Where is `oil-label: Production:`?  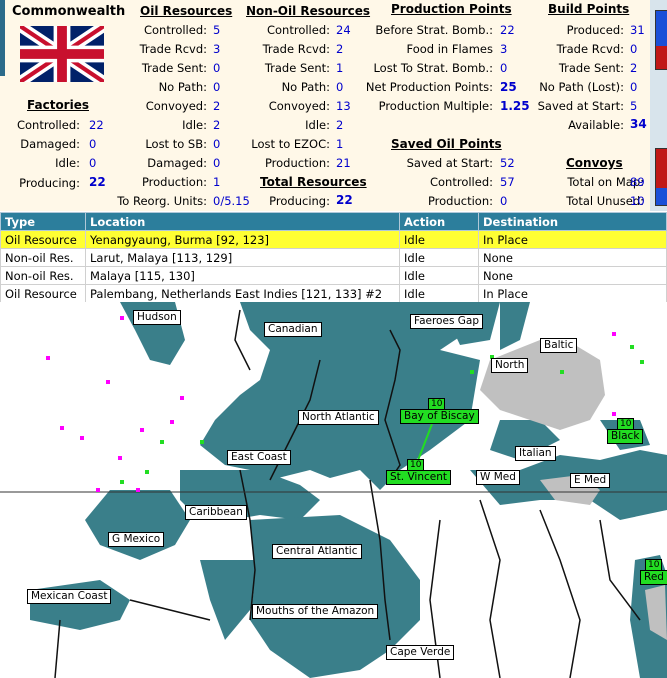 oil-label: Production: is located at coordinates (174, 182).